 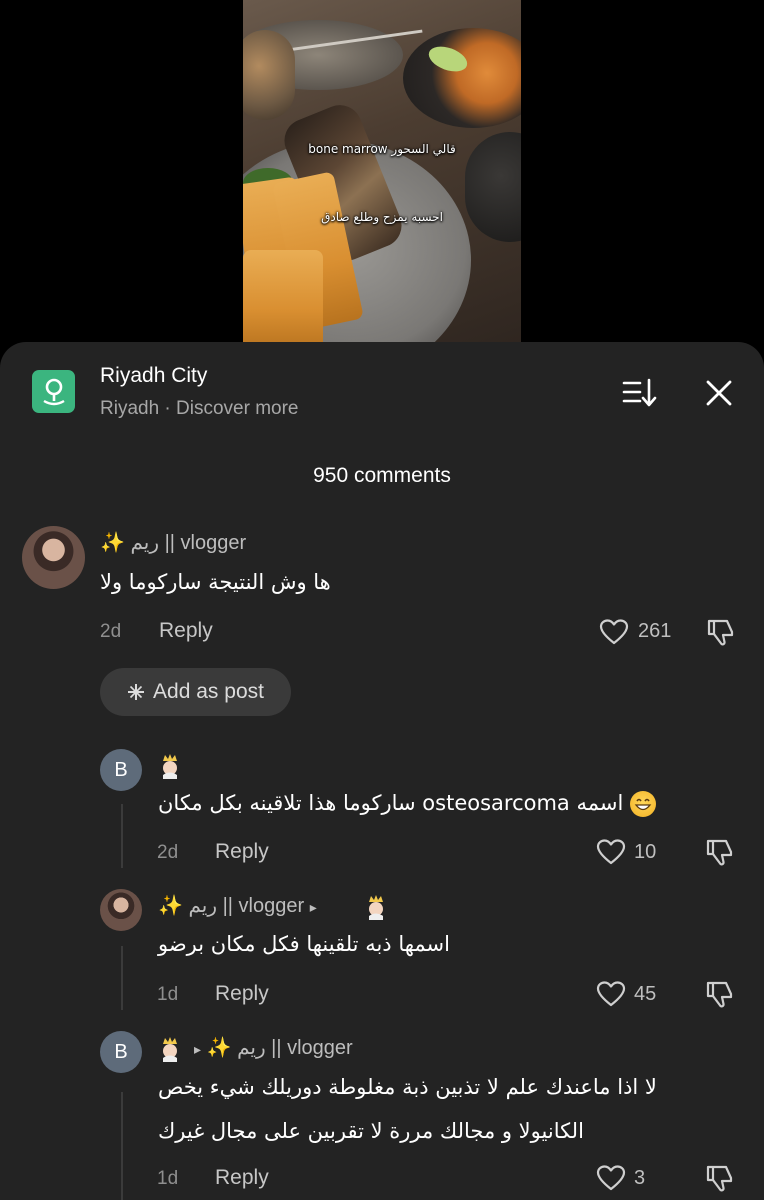 What do you see at coordinates (382, 475) in the screenshot?
I see `comments-count: 950 comments` at bounding box center [382, 475].